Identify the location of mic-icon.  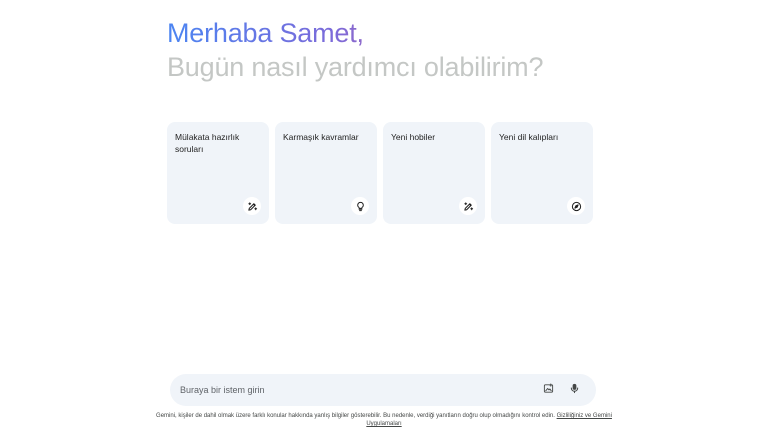
(574, 390).